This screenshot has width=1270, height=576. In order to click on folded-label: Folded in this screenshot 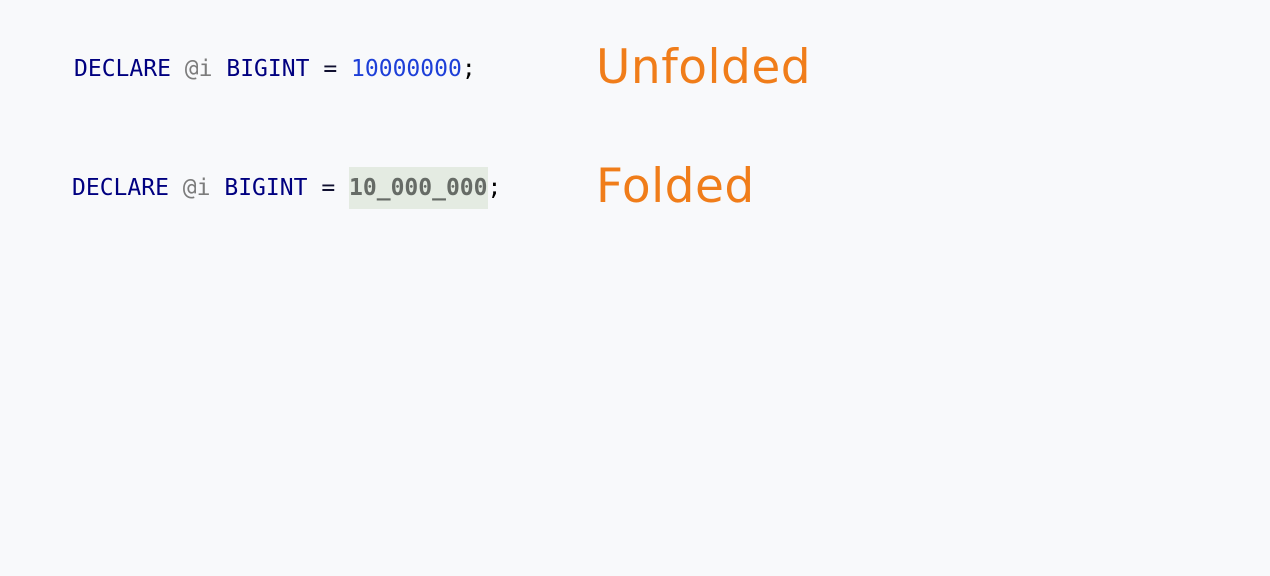, I will do `click(675, 186)`.